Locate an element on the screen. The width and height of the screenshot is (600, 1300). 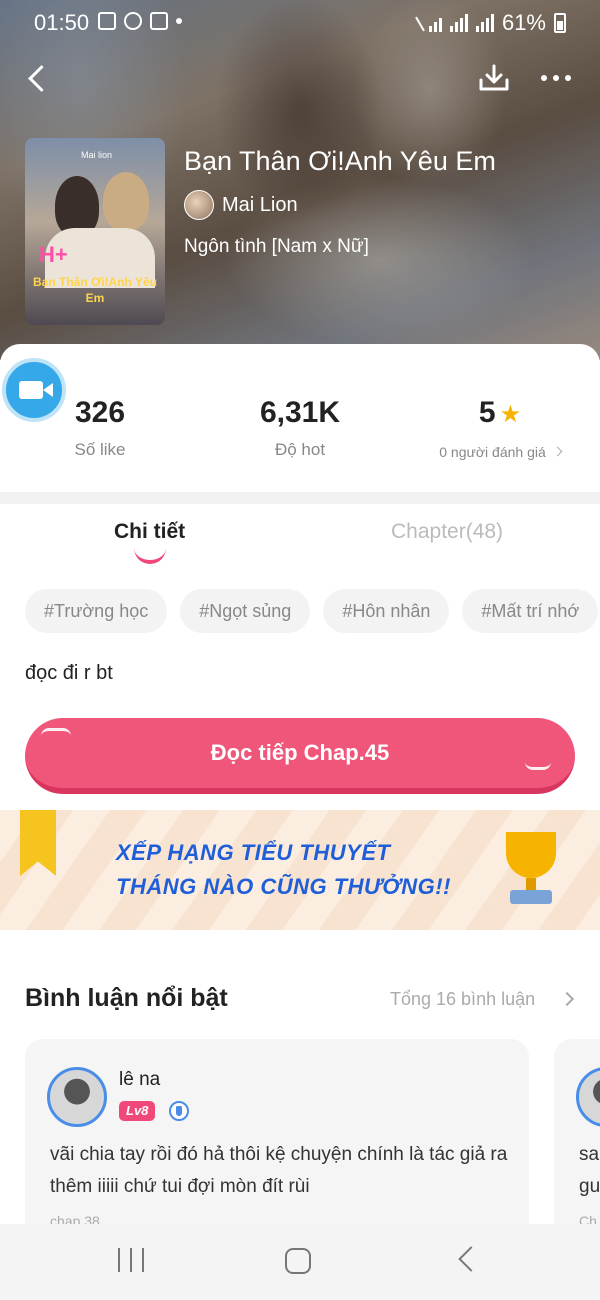
system-back-button is located at coordinates (471, 1259).